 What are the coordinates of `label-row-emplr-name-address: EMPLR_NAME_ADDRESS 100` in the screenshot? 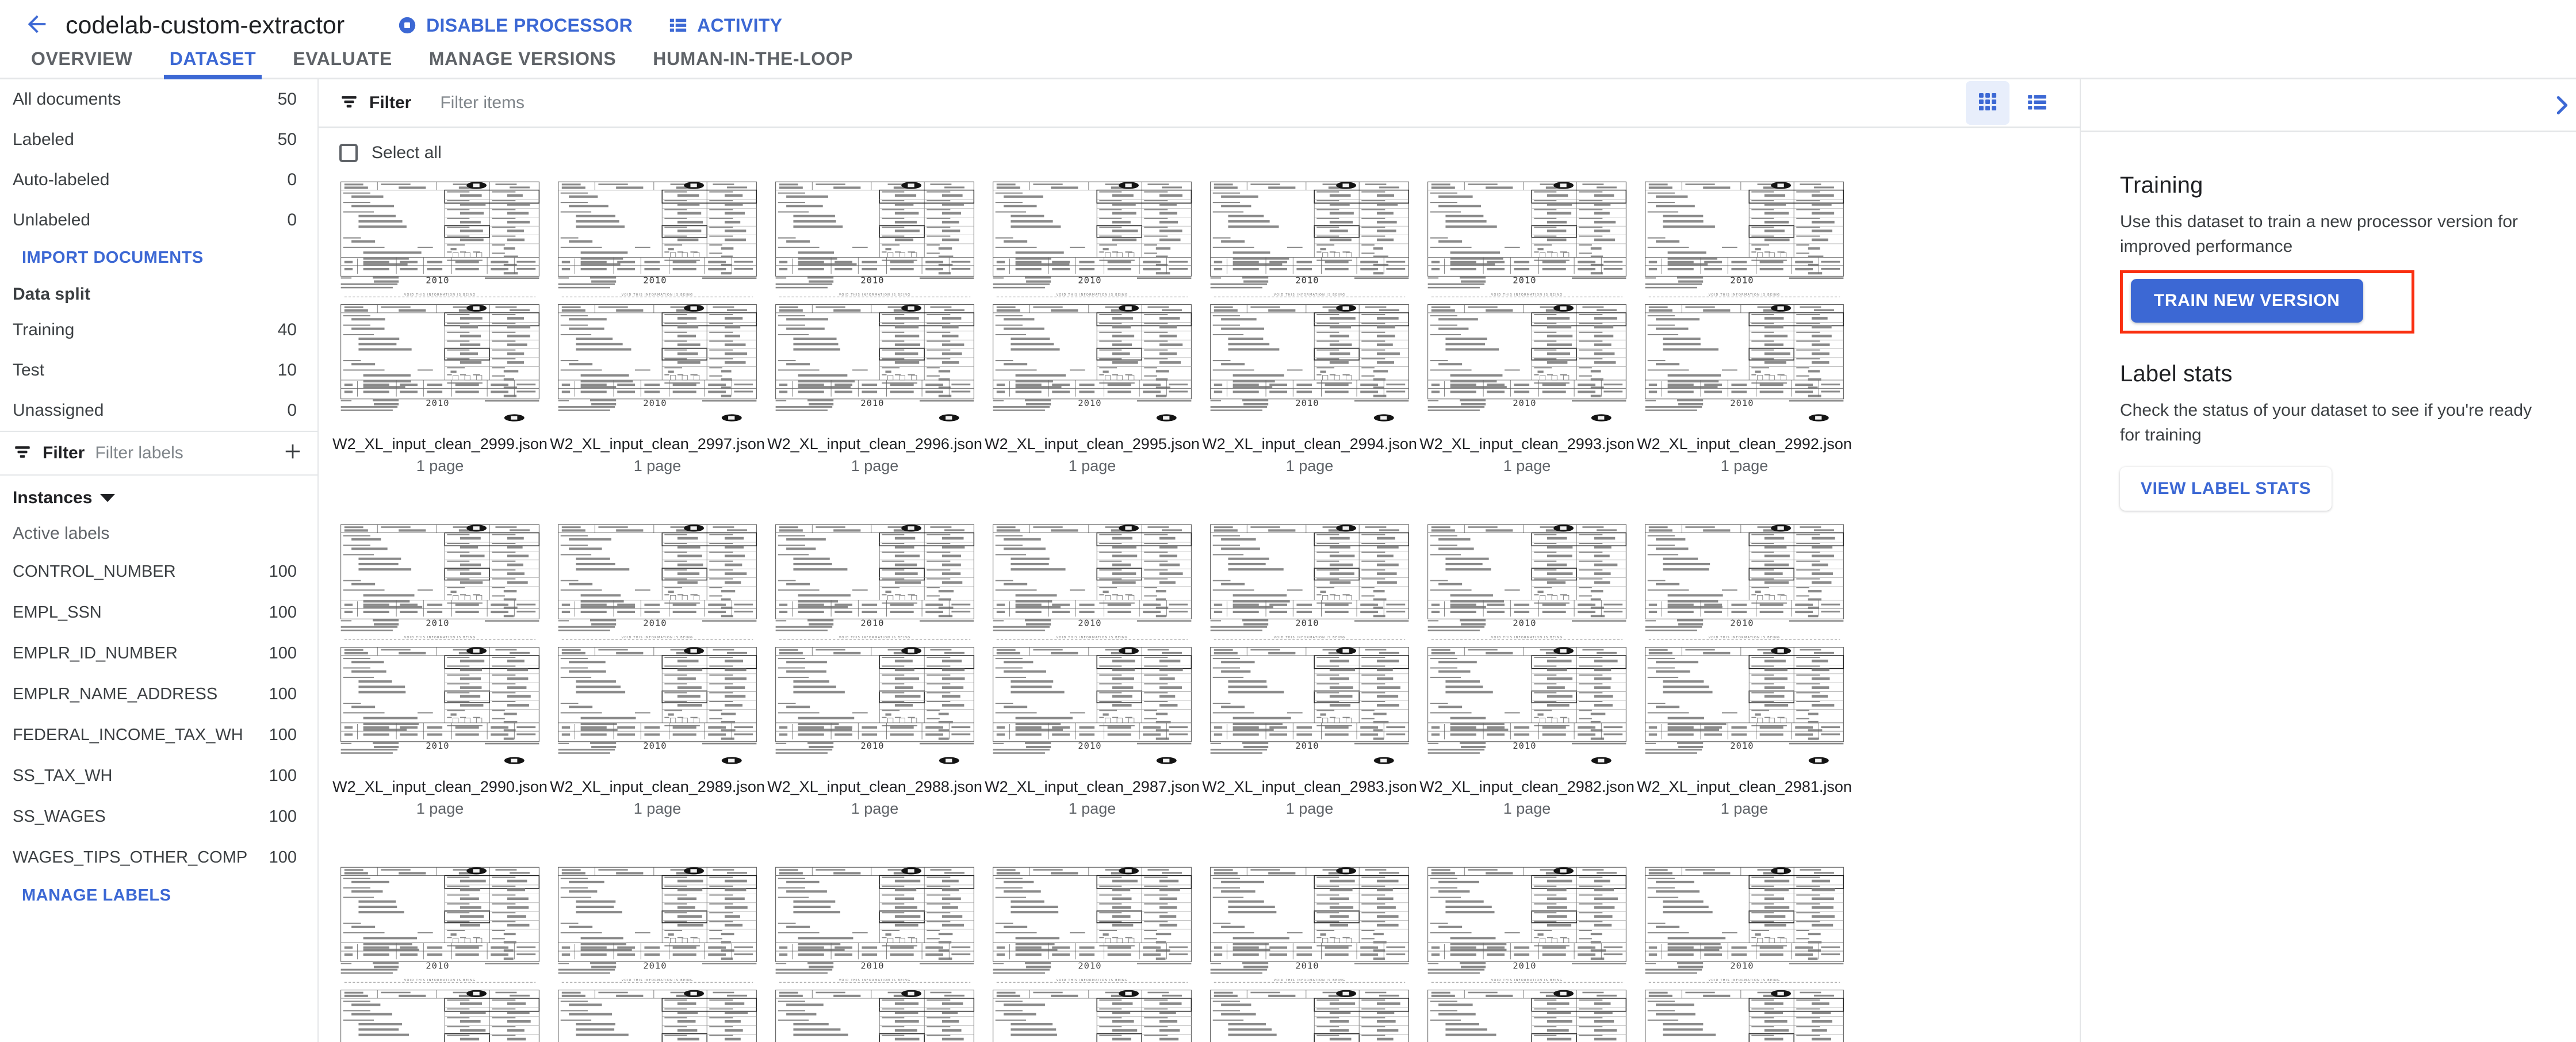 It's located at (158, 695).